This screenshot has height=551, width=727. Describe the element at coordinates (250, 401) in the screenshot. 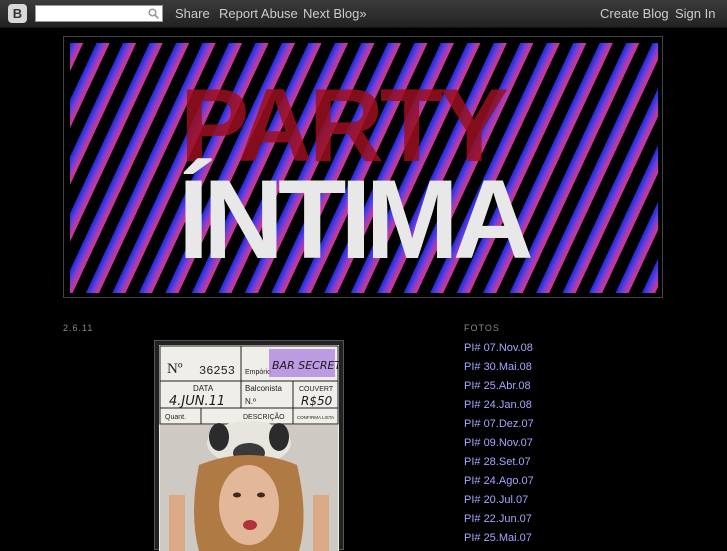

I see `ticket-no-short-label: N.º` at that location.